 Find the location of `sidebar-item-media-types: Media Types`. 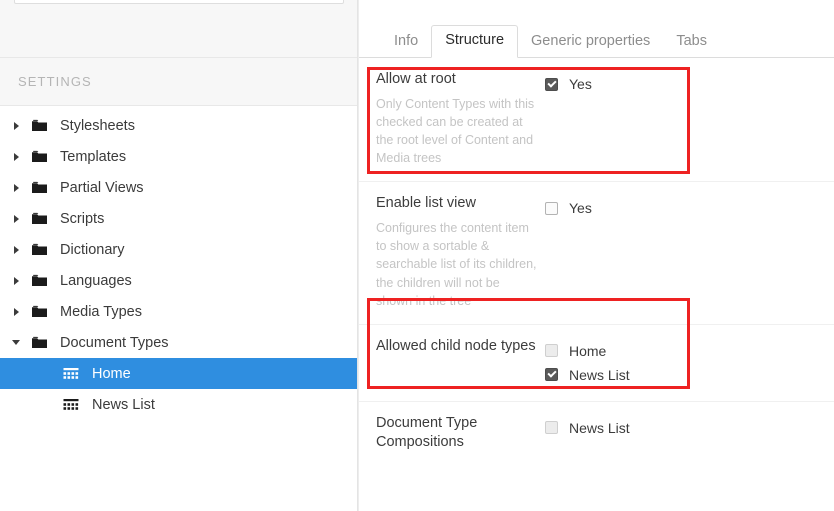

sidebar-item-media-types: Media Types is located at coordinates (178, 311).